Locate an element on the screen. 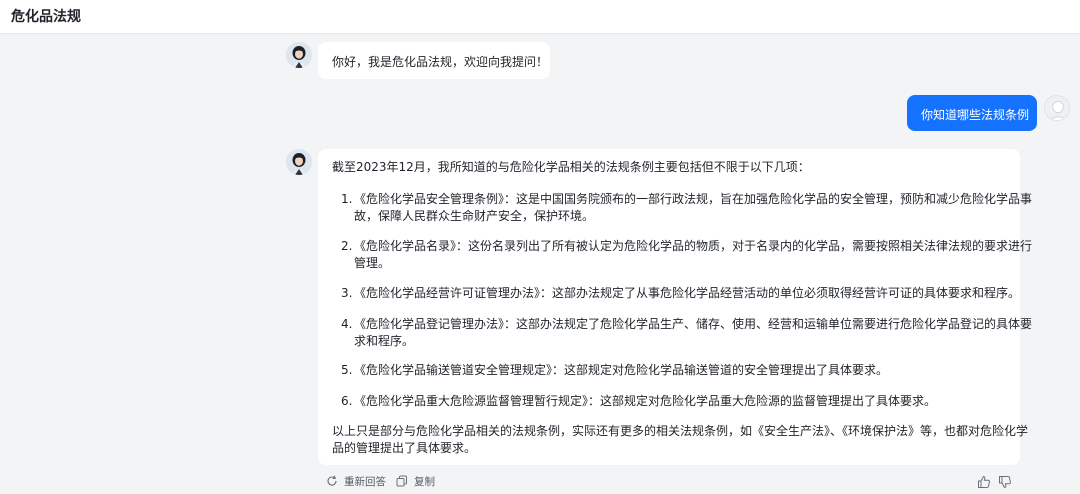 The height and width of the screenshot is (494, 1080). list-item-number: 3. is located at coordinates (347, 293).